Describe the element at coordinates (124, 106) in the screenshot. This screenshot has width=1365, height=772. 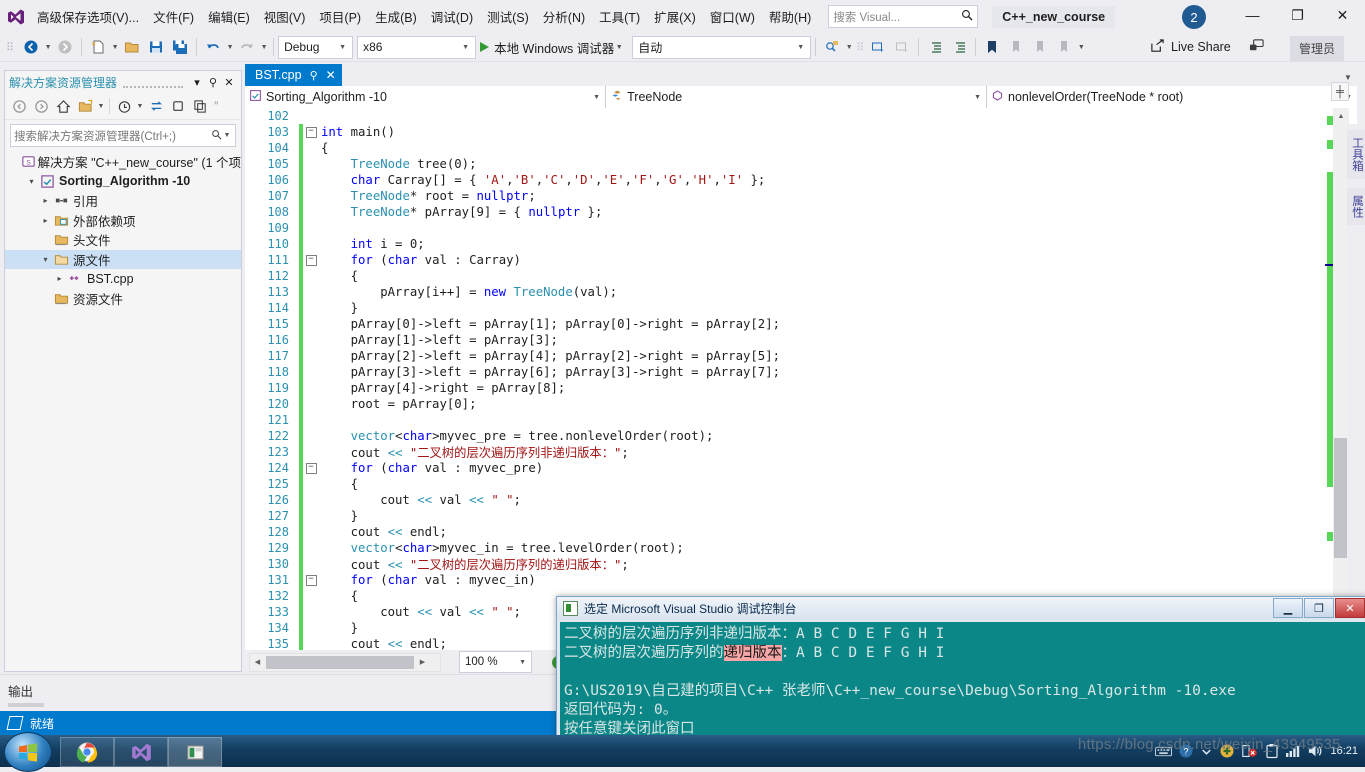
I see `pending-changes-icon` at that location.